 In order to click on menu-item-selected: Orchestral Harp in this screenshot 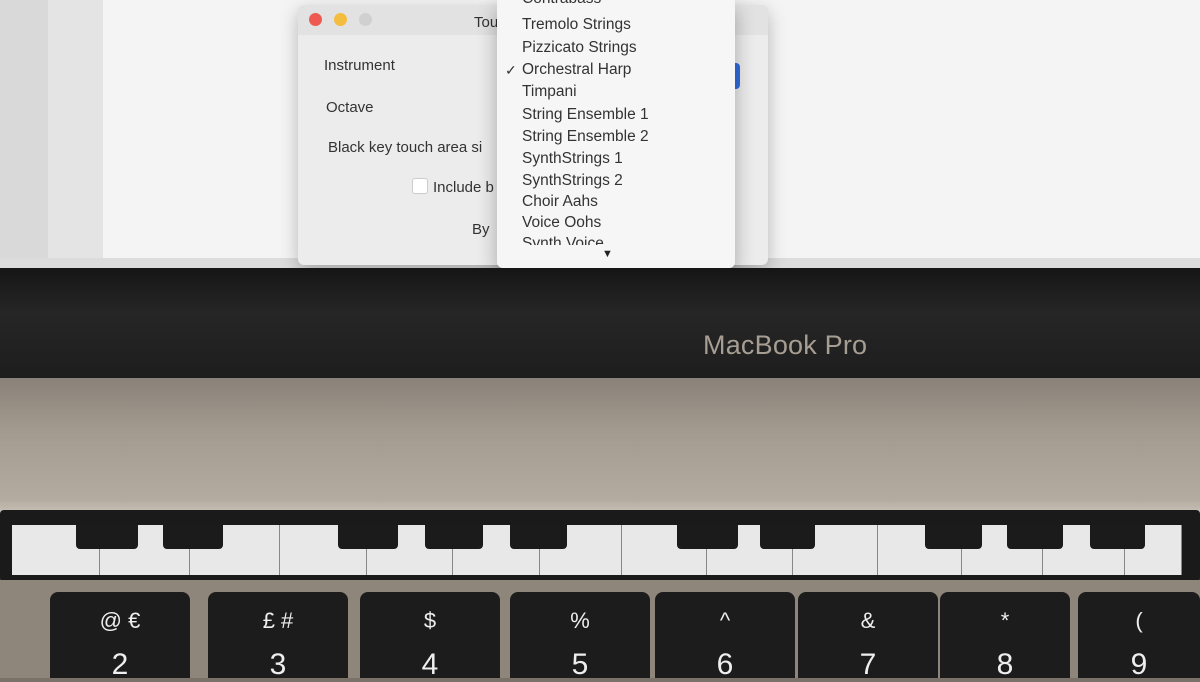, I will do `click(576, 70)`.